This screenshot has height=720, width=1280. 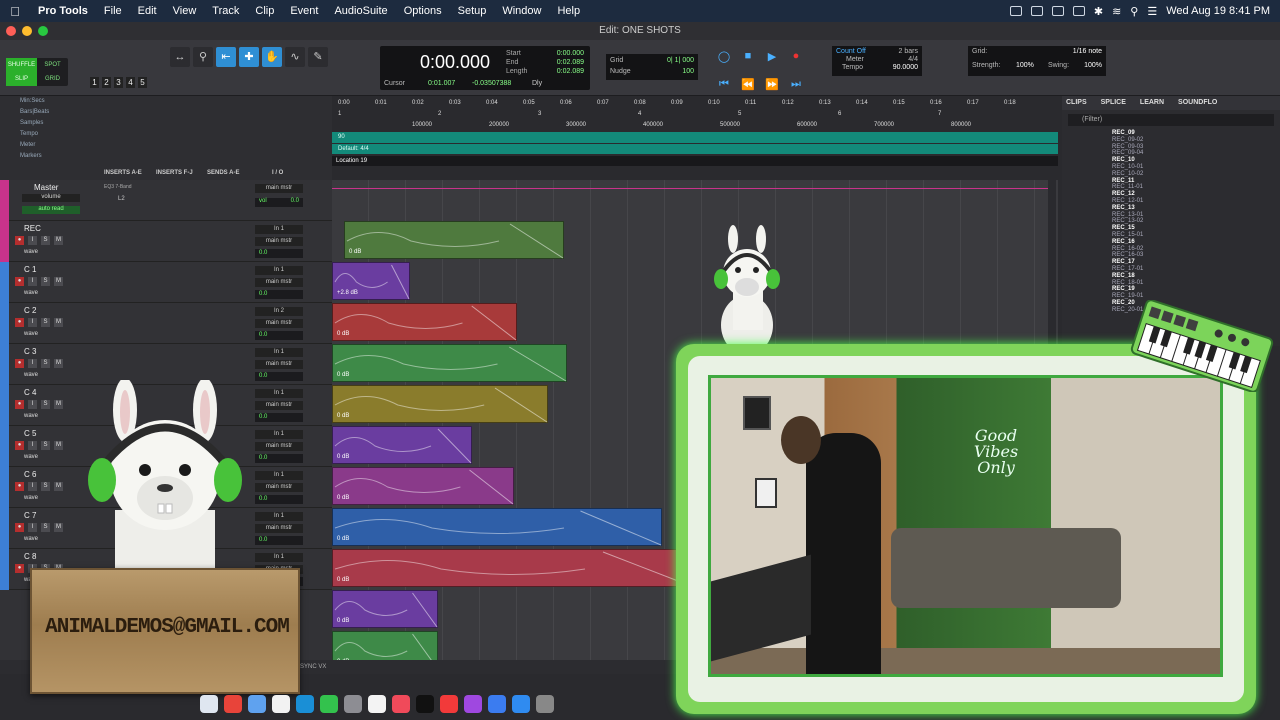 I want to click on meter-value: 4/4, so click(x=913, y=59).